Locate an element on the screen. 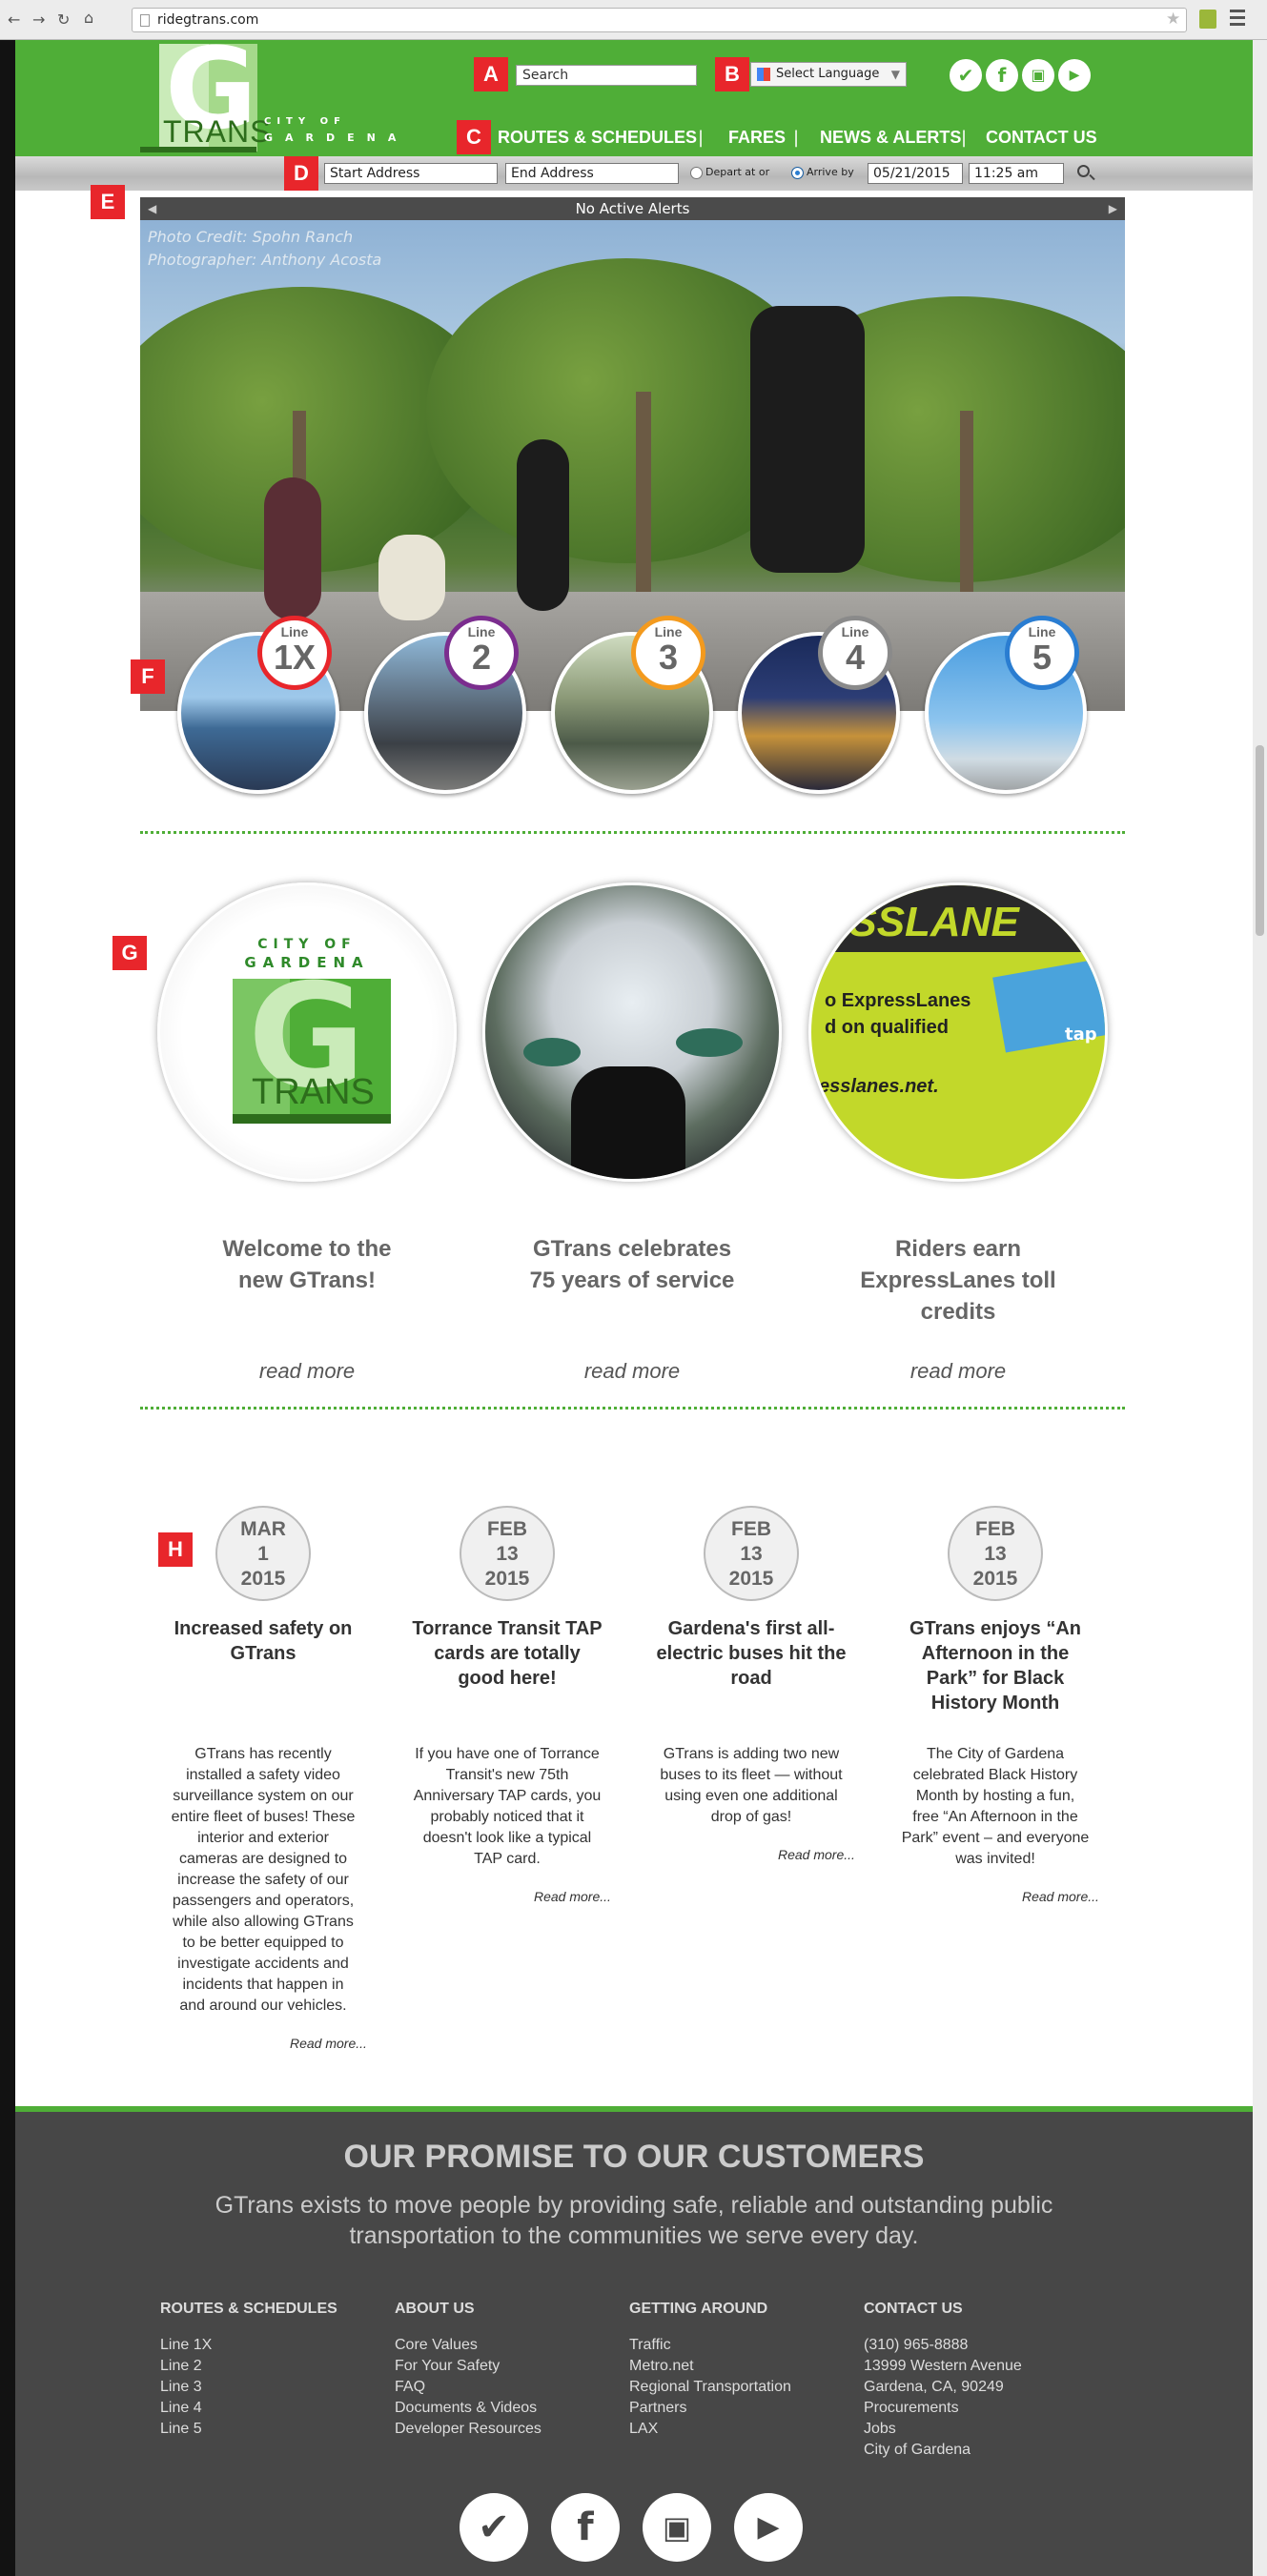 The image size is (1267, 2576). feature-welcome-image: CITY OF GARDENA G TRANS is located at coordinates (307, 1032).